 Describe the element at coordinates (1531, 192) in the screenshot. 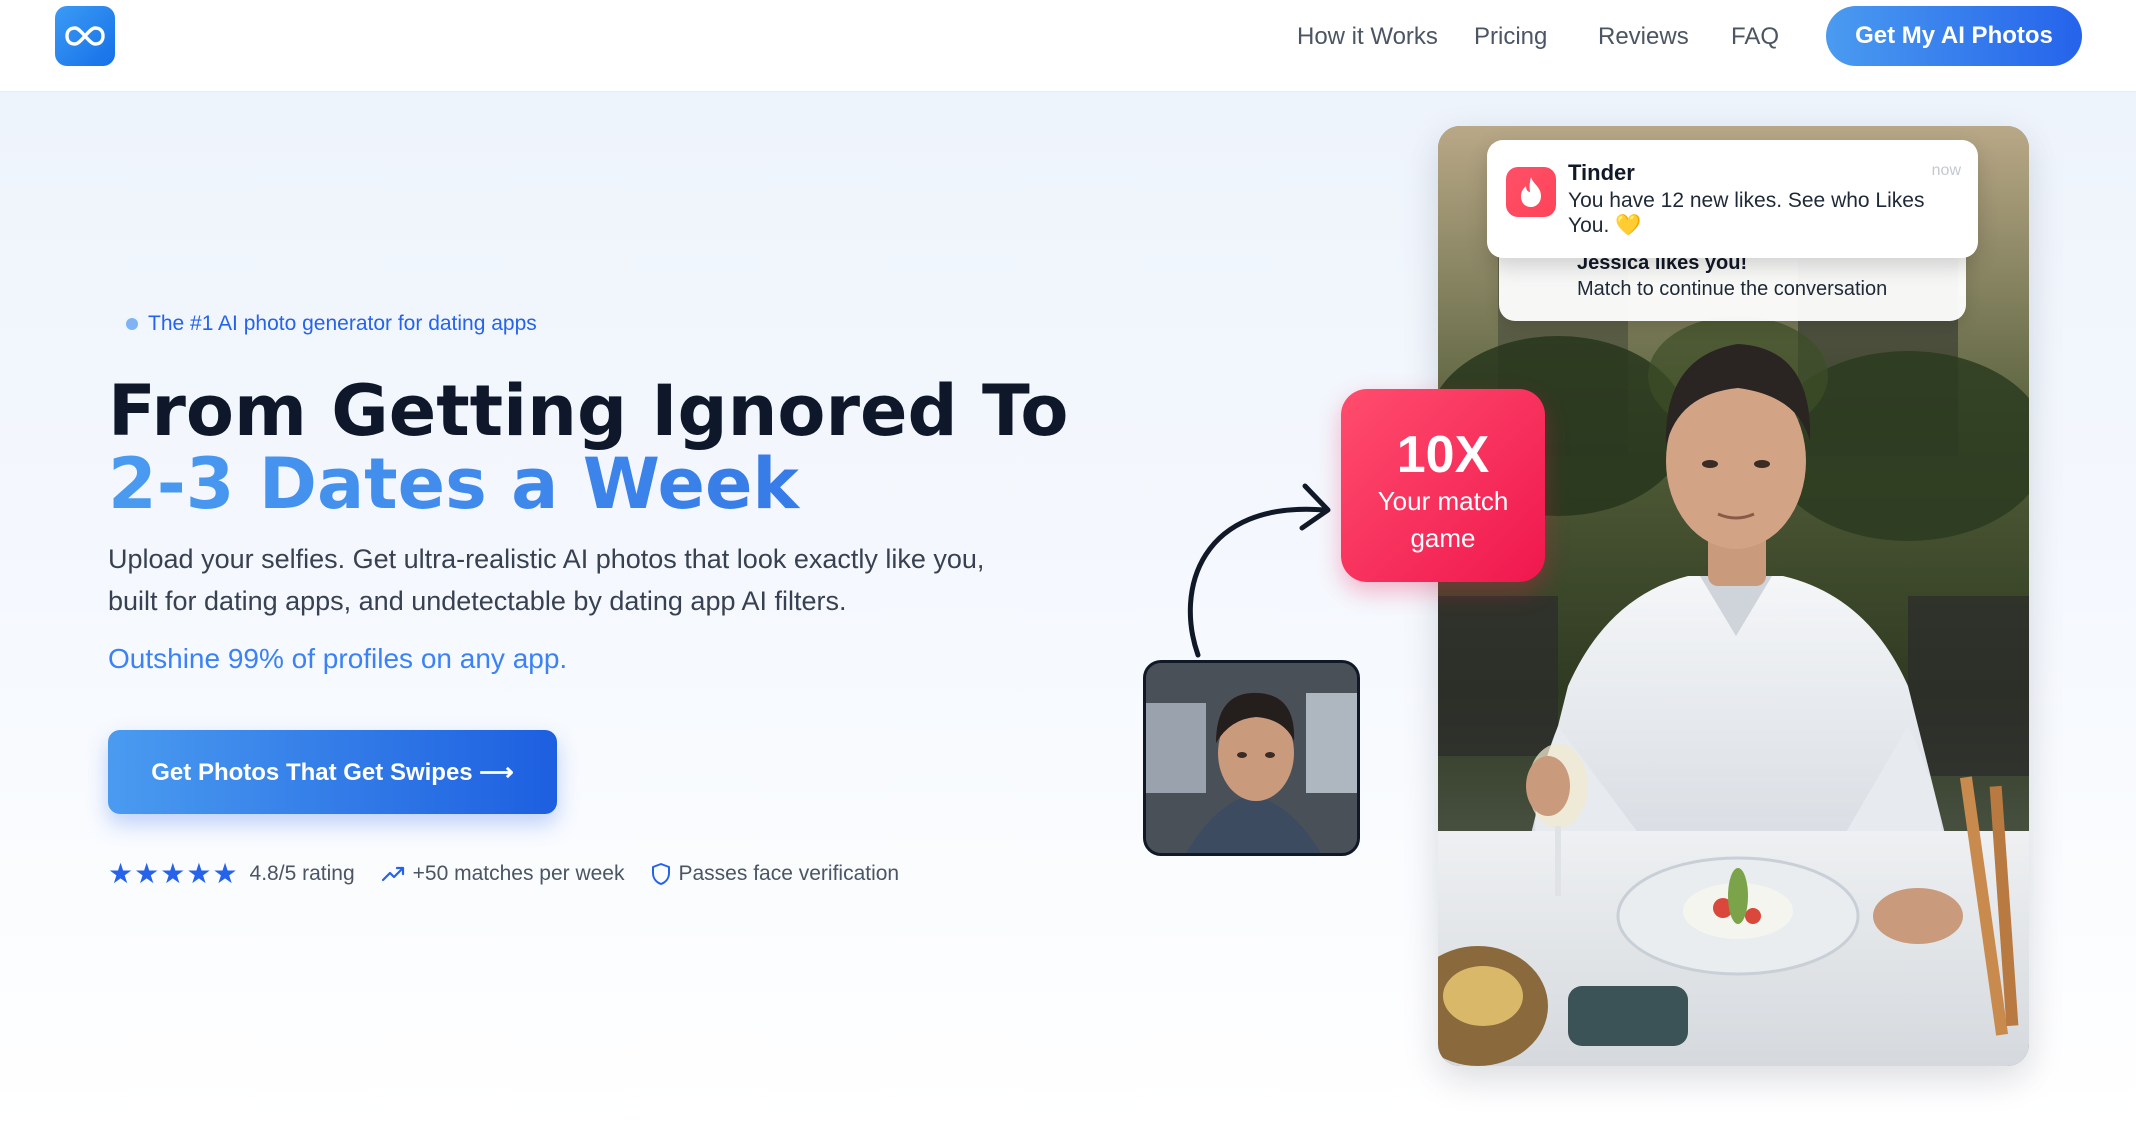

I see `tinder-flame-icon` at that location.